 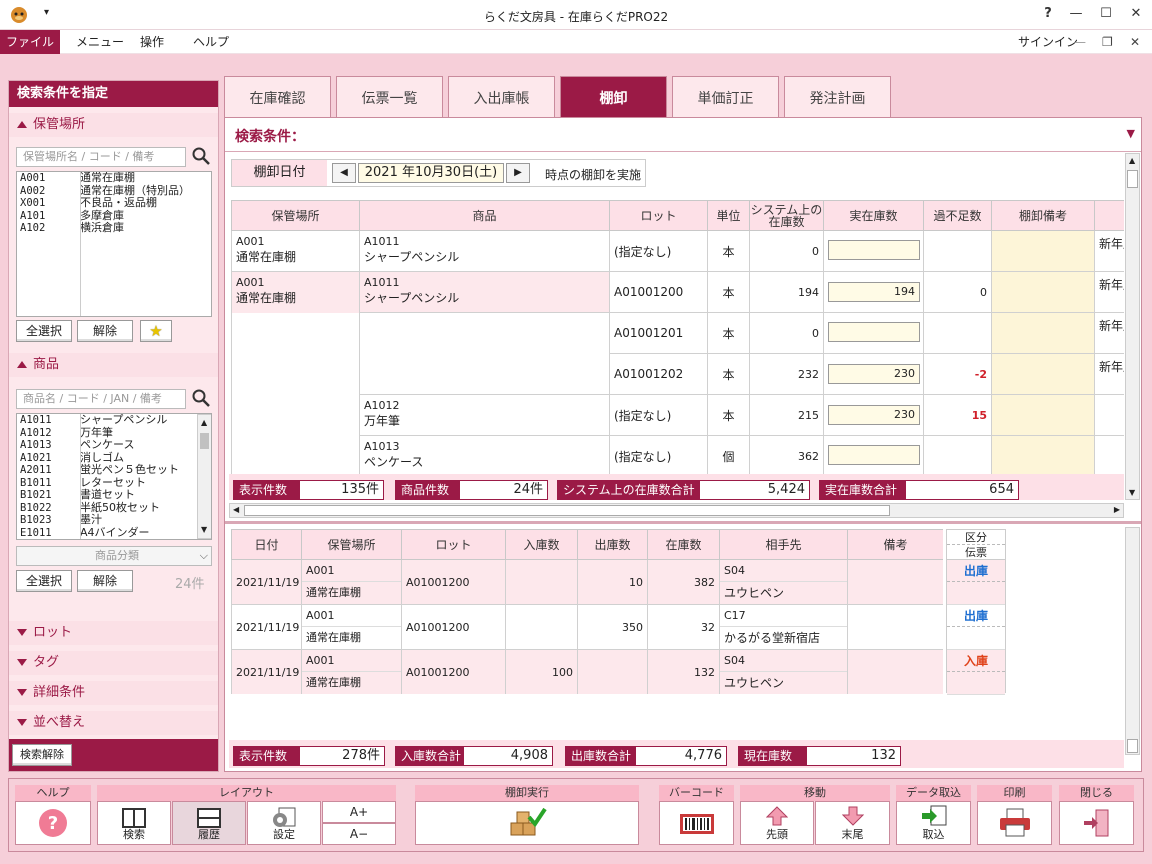 What do you see at coordinates (107, 420) in the screenshot?
I see `product-list-item: A1011 シャープペンシル` at bounding box center [107, 420].